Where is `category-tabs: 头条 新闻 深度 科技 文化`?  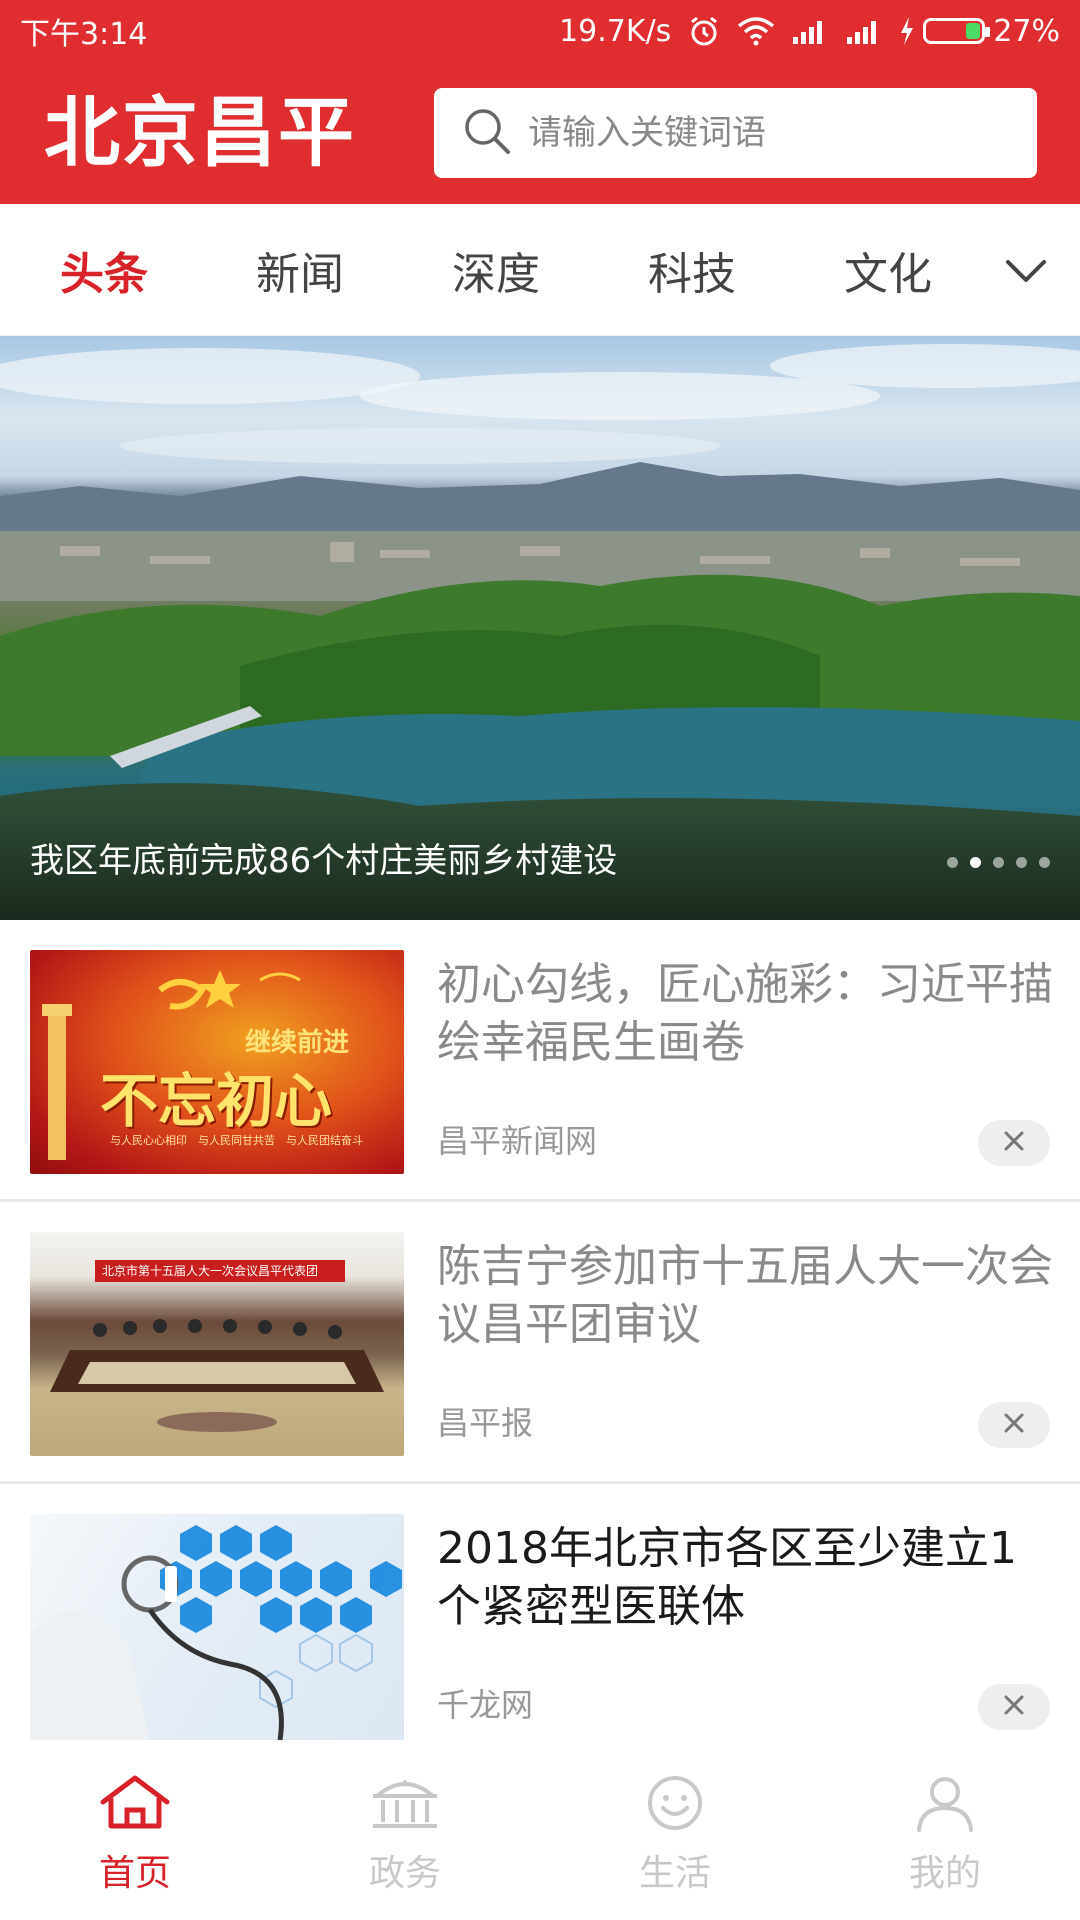 category-tabs: 头条 新闻 深度 科技 文化 is located at coordinates (540, 270).